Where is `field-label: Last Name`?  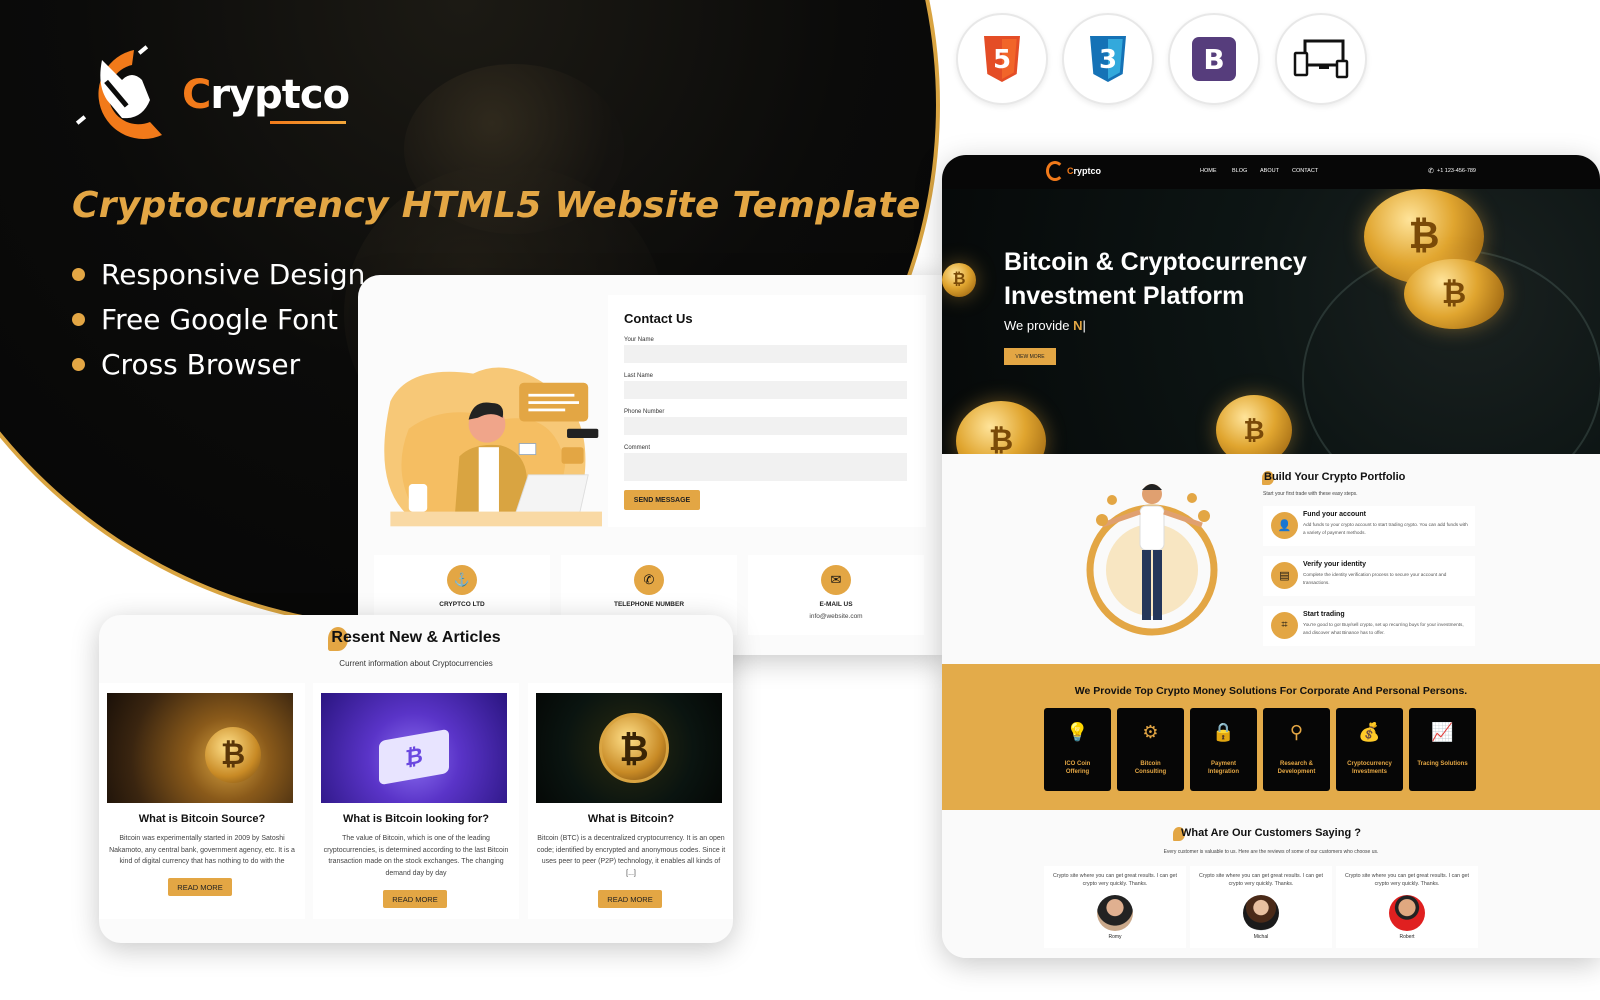 field-label: Last Name is located at coordinates (639, 376).